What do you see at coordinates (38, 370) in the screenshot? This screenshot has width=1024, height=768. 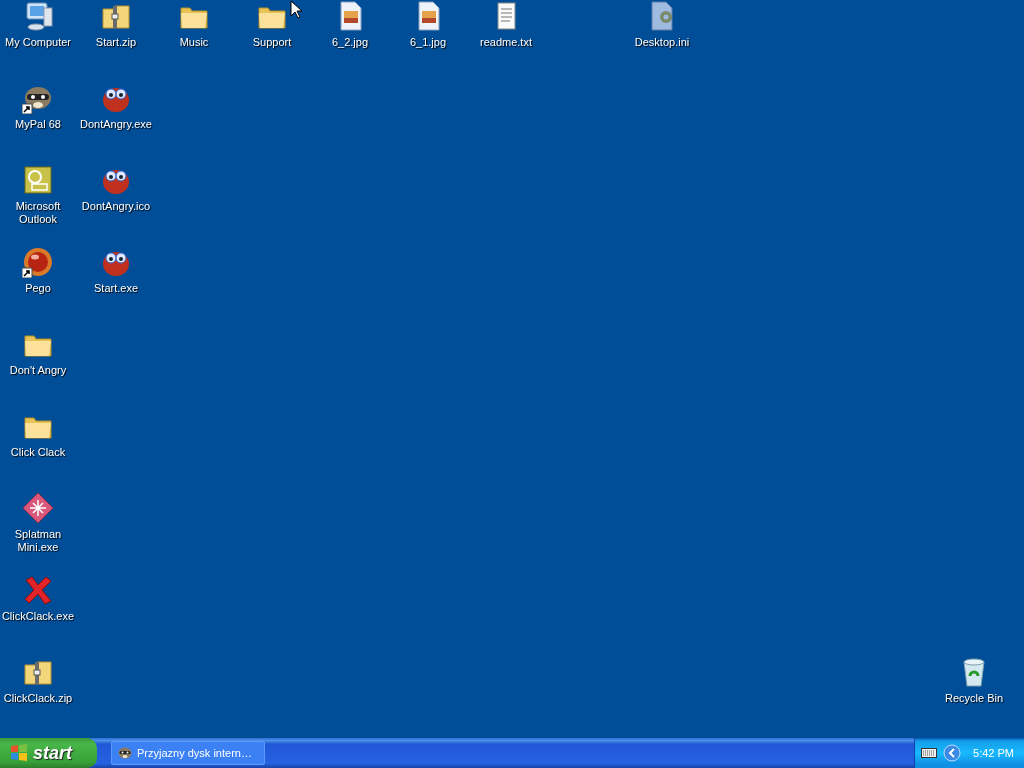 I see `icon-label: Don't Angry` at bounding box center [38, 370].